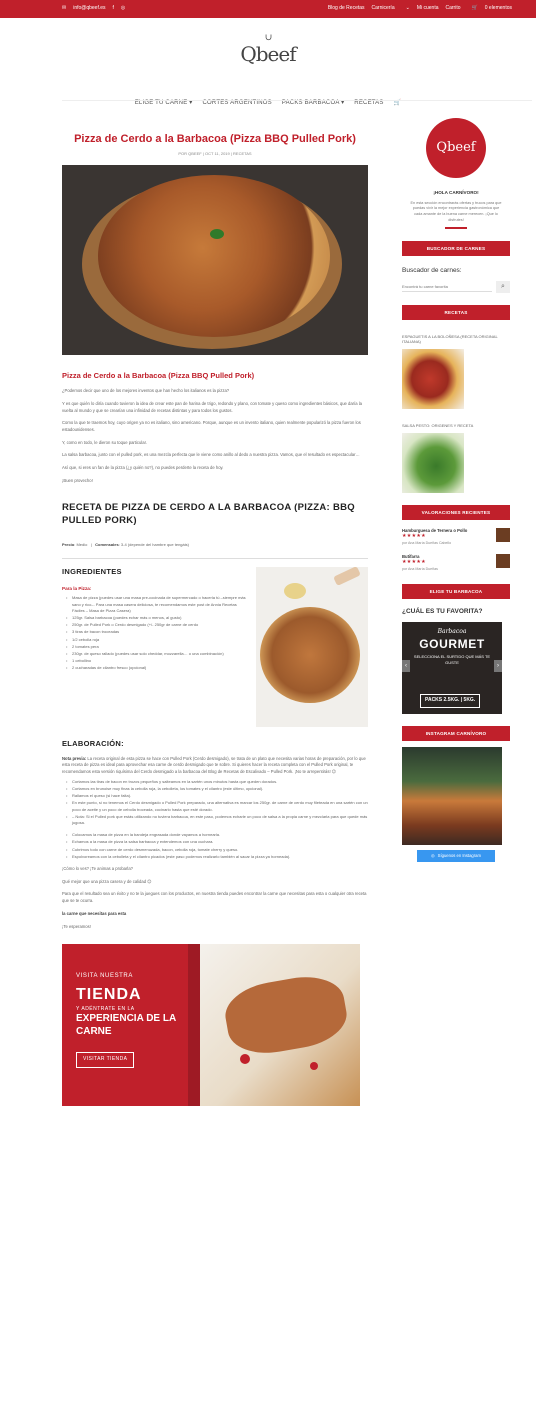 The image size is (536, 1402). I want to click on list-item: Rallamos el queso (si hace falta)., so click(217, 796).